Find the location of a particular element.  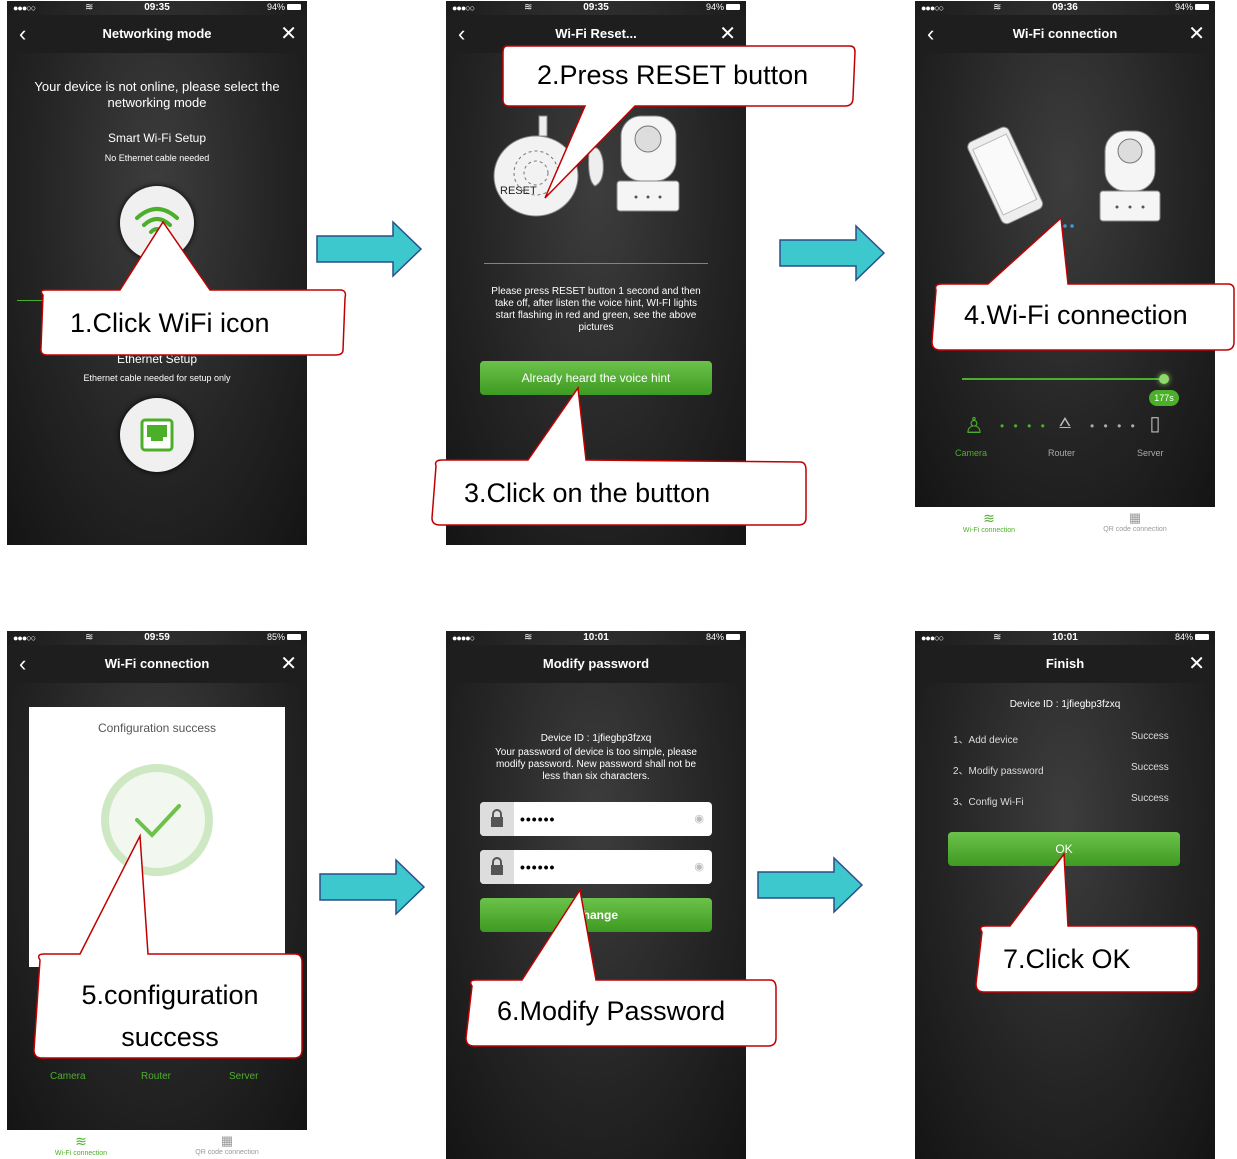

wifi-tab-icon: ≋ is located at coordinates (989, 518).